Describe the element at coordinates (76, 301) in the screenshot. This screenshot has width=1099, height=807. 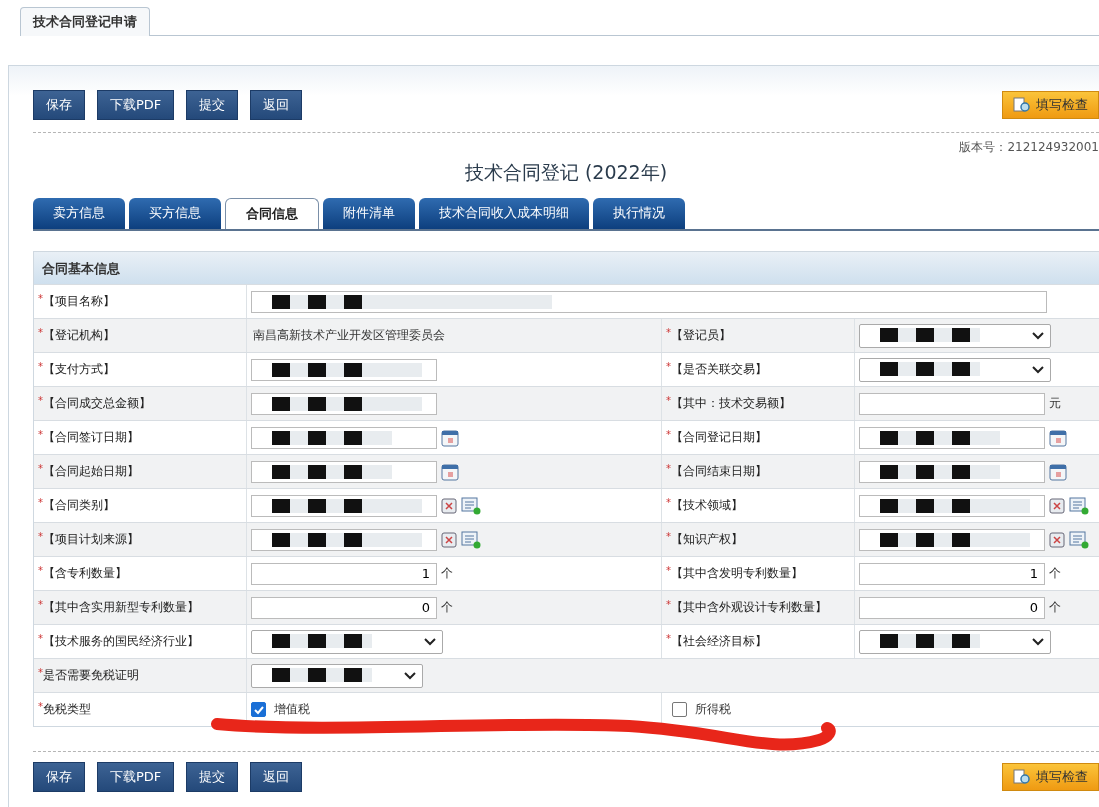
I see `field-label: *【项目名称】` at that location.